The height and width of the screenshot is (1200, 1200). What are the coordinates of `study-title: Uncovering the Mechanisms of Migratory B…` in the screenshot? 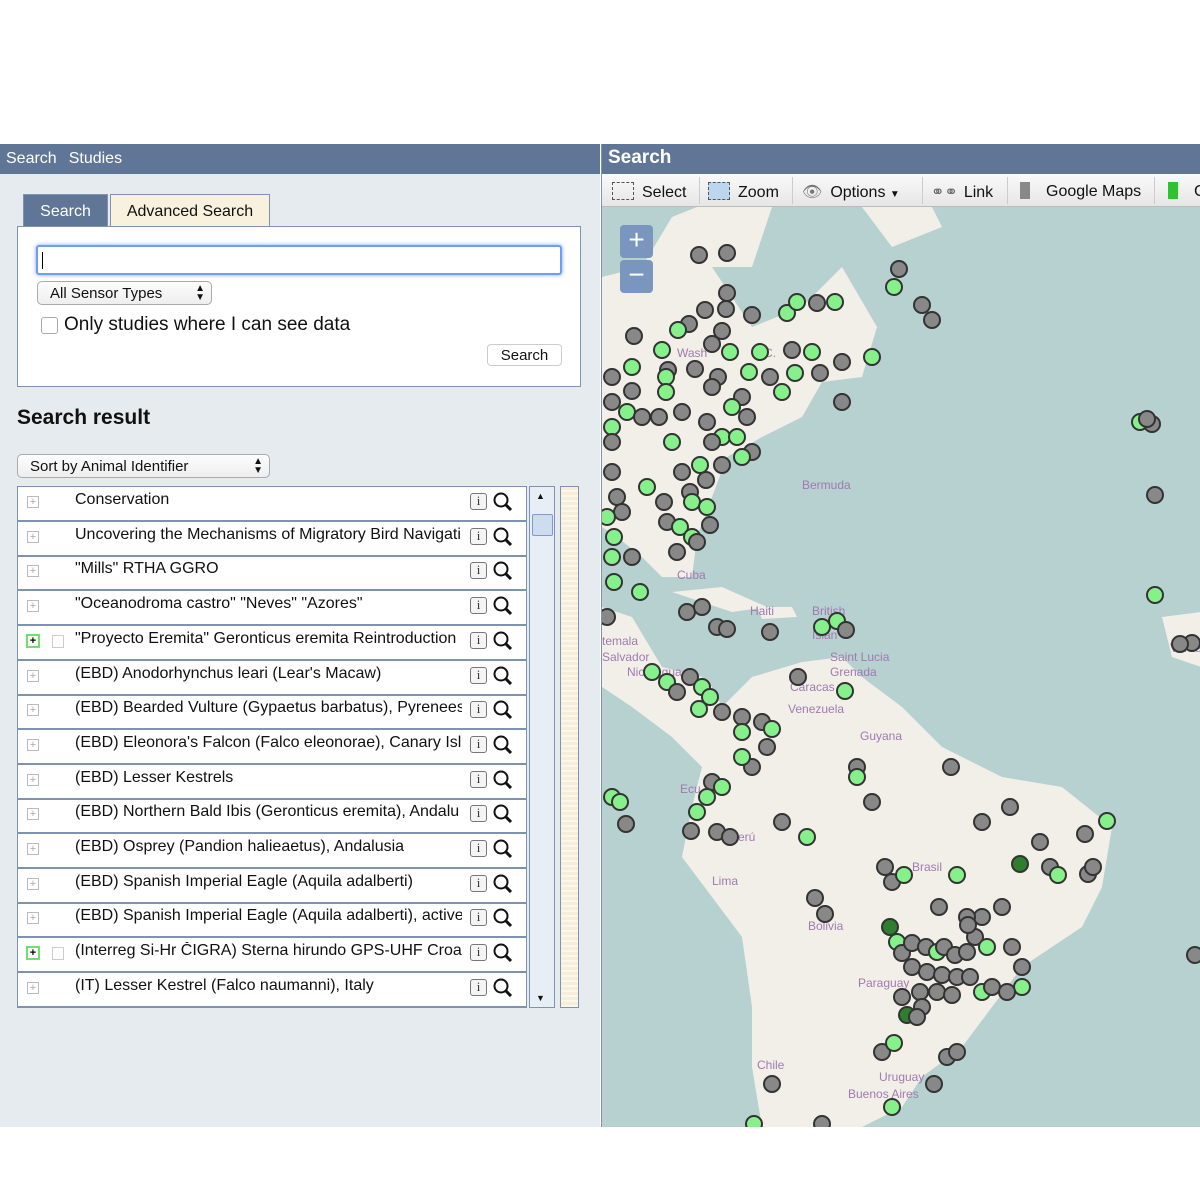 It's located at (268, 535).